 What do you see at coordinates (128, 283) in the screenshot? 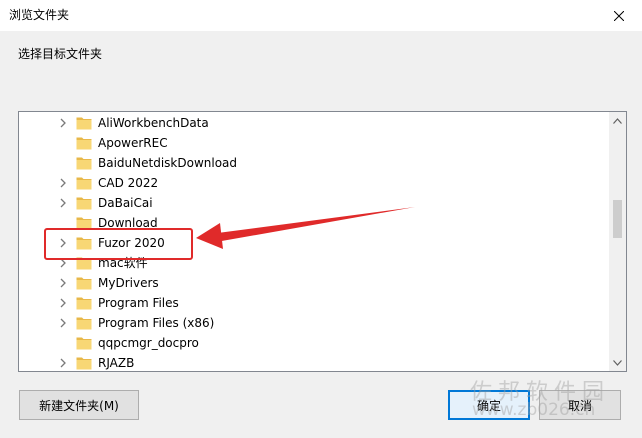
I see `folder-tree-item-label: MyDrivers` at bounding box center [128, 283].